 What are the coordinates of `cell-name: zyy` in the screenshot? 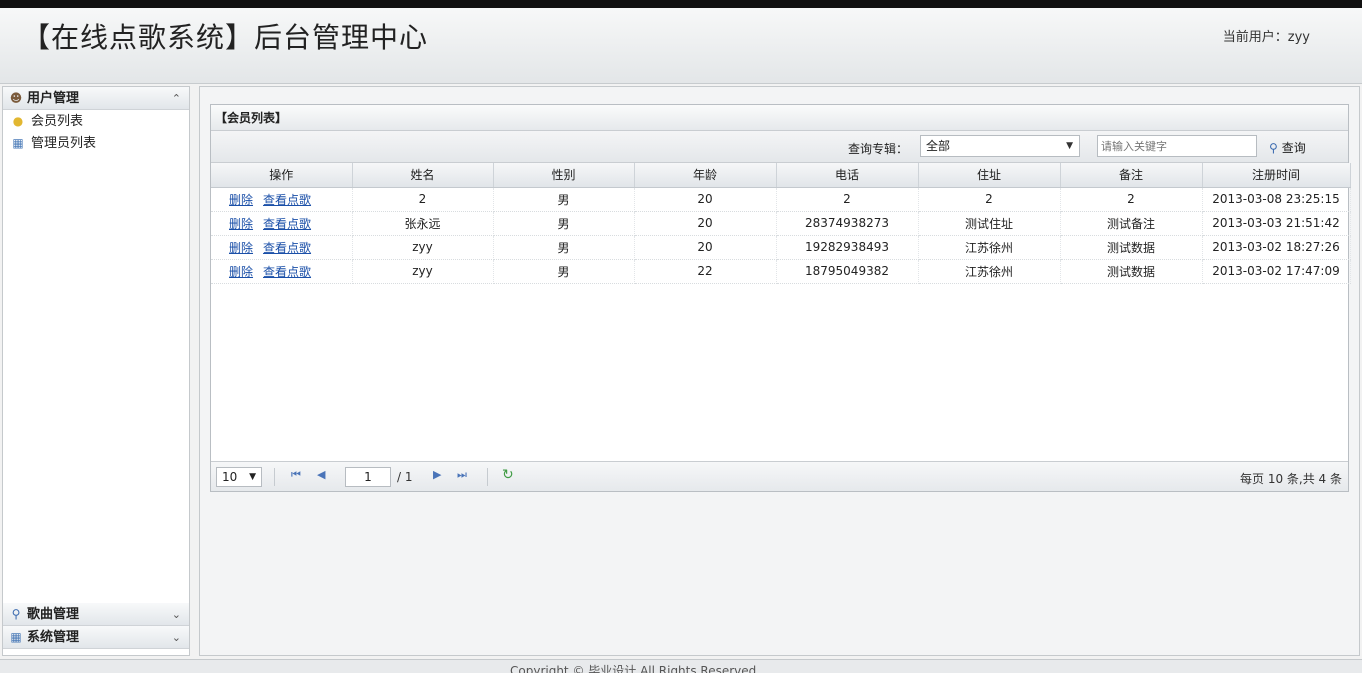 It's located at (423, 271).